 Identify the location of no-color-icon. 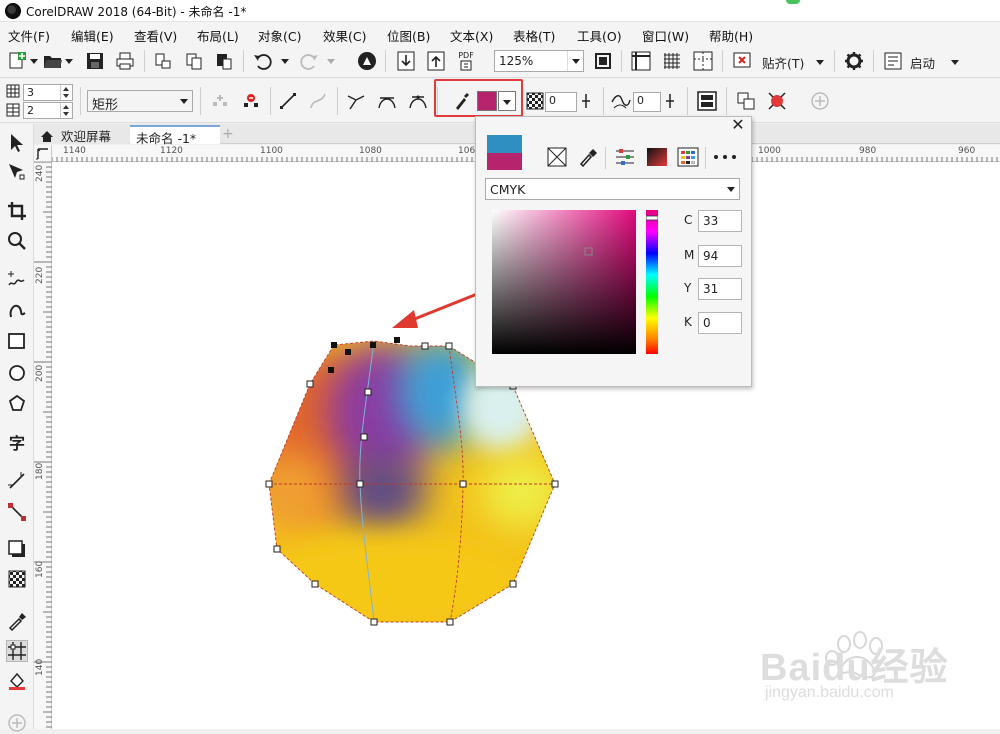
(557, 157).